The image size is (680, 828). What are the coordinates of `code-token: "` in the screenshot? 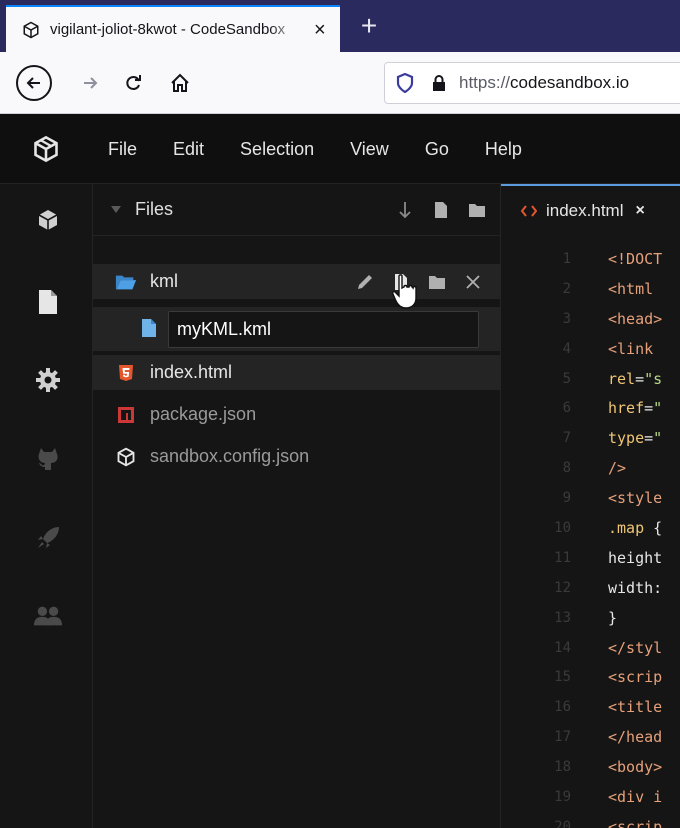 It's located at (658, 438).